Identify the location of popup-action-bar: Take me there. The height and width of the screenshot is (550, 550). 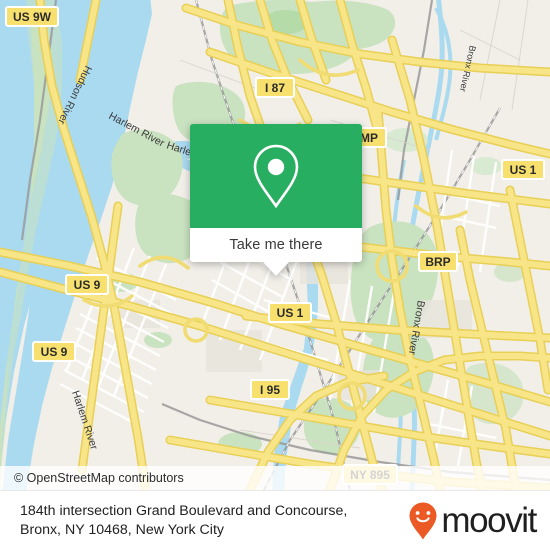
(276, 252).